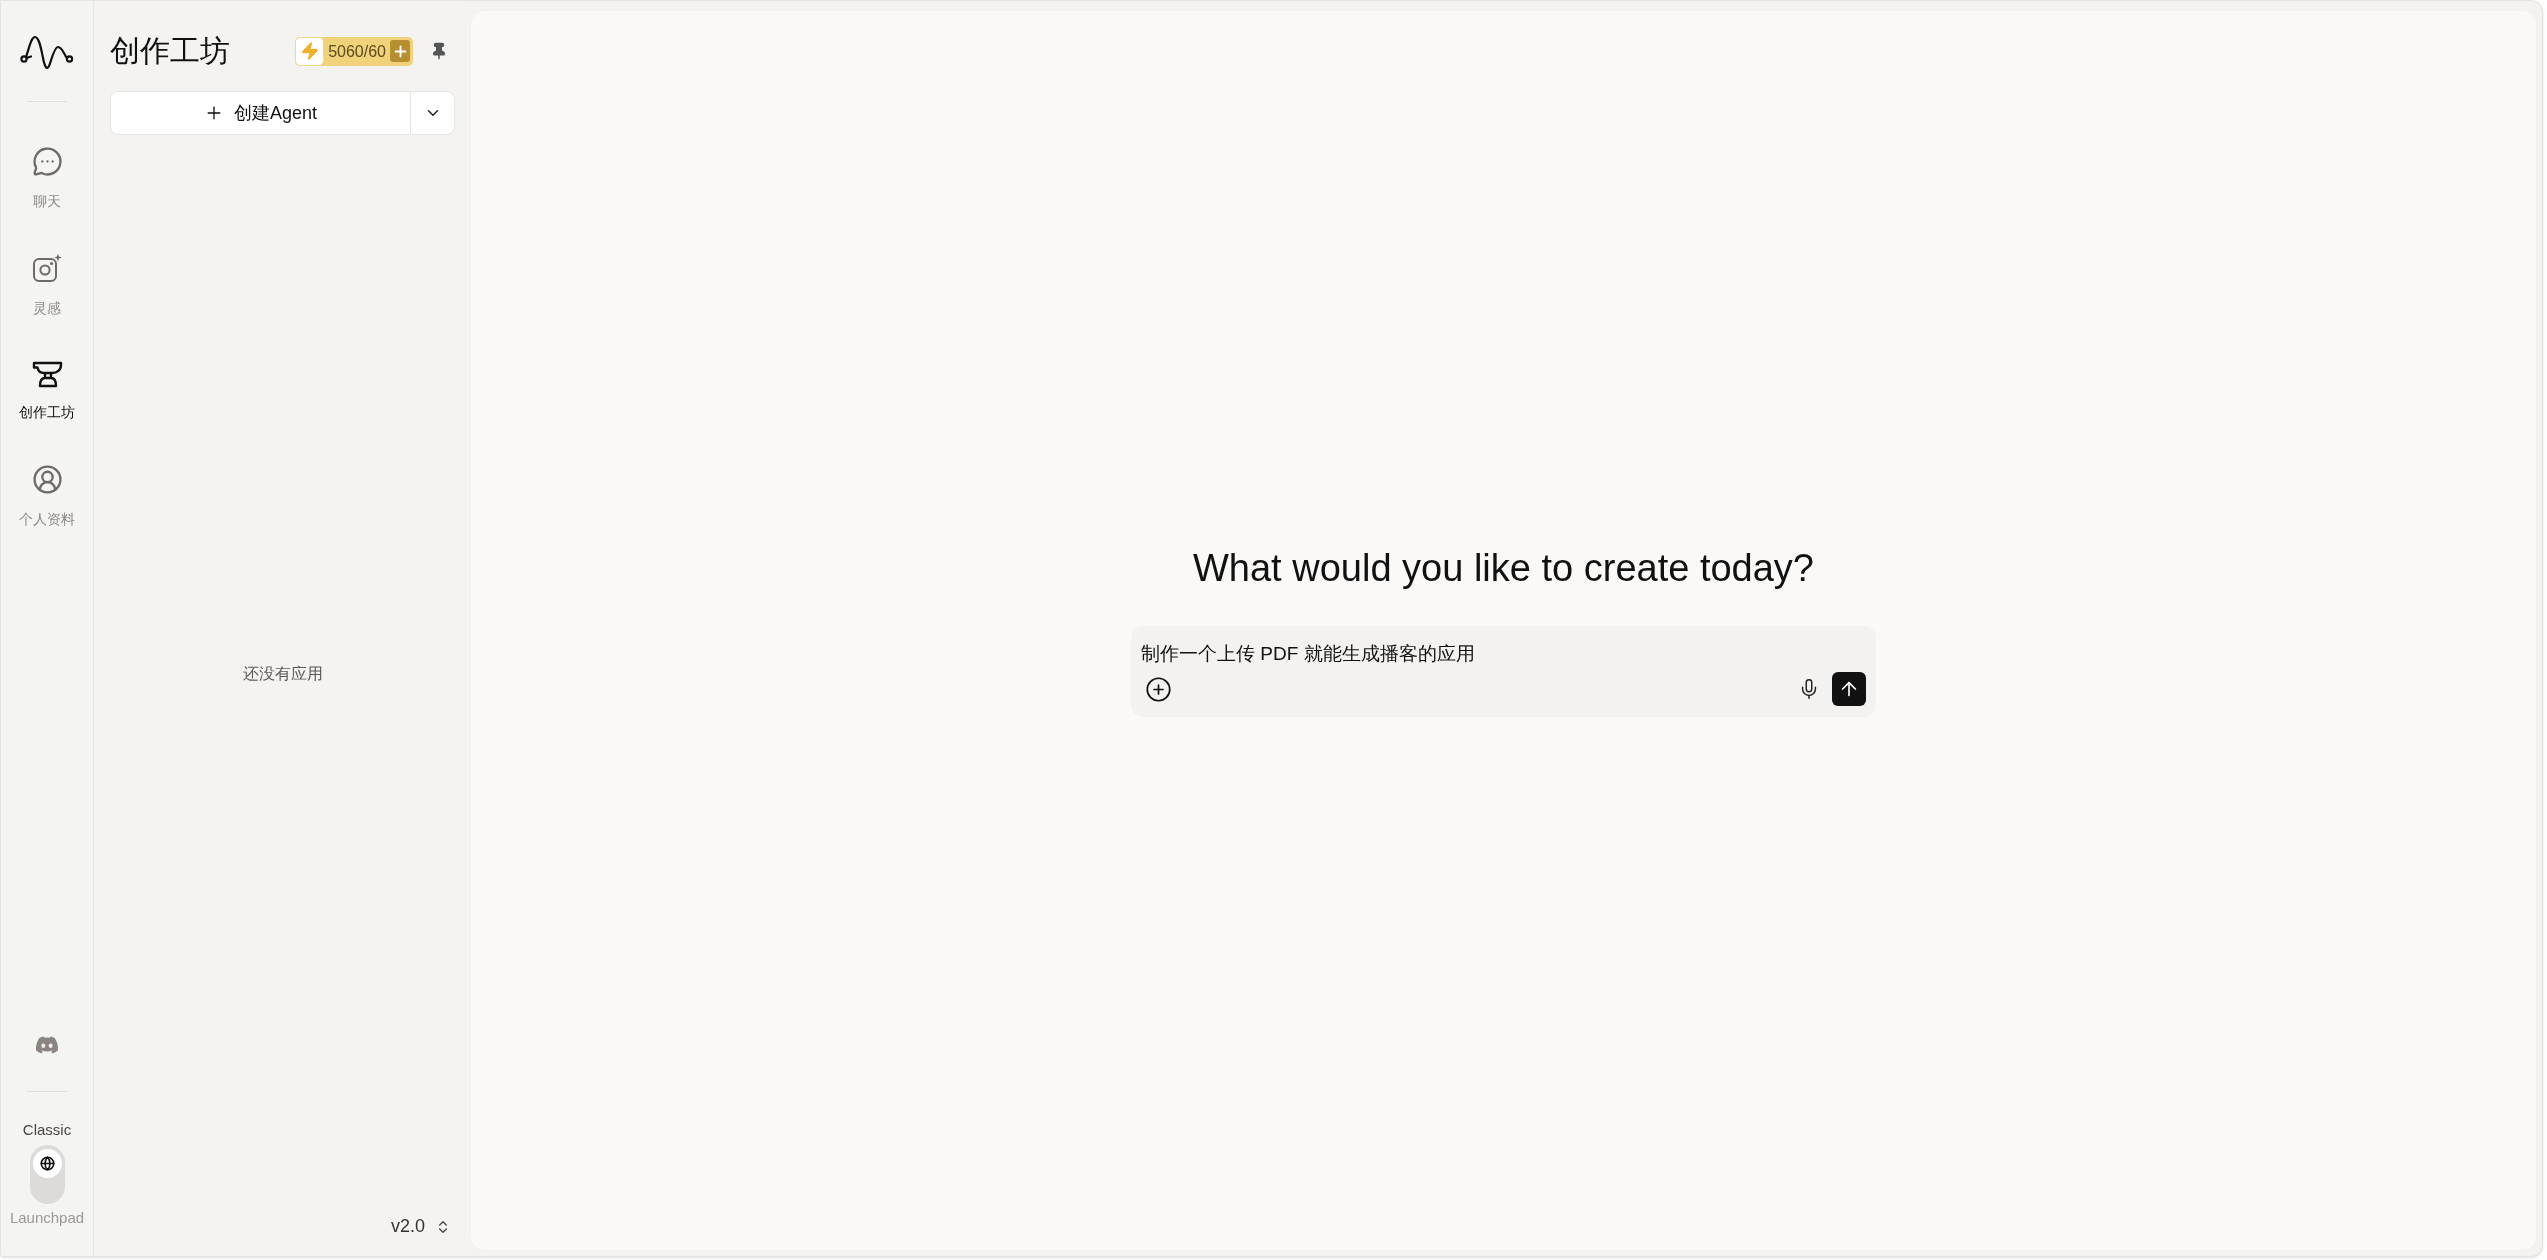  What do you see at coordinates (439, 51) in the screenshot?
I see `pin-icon` at bounding box center [439, 51].